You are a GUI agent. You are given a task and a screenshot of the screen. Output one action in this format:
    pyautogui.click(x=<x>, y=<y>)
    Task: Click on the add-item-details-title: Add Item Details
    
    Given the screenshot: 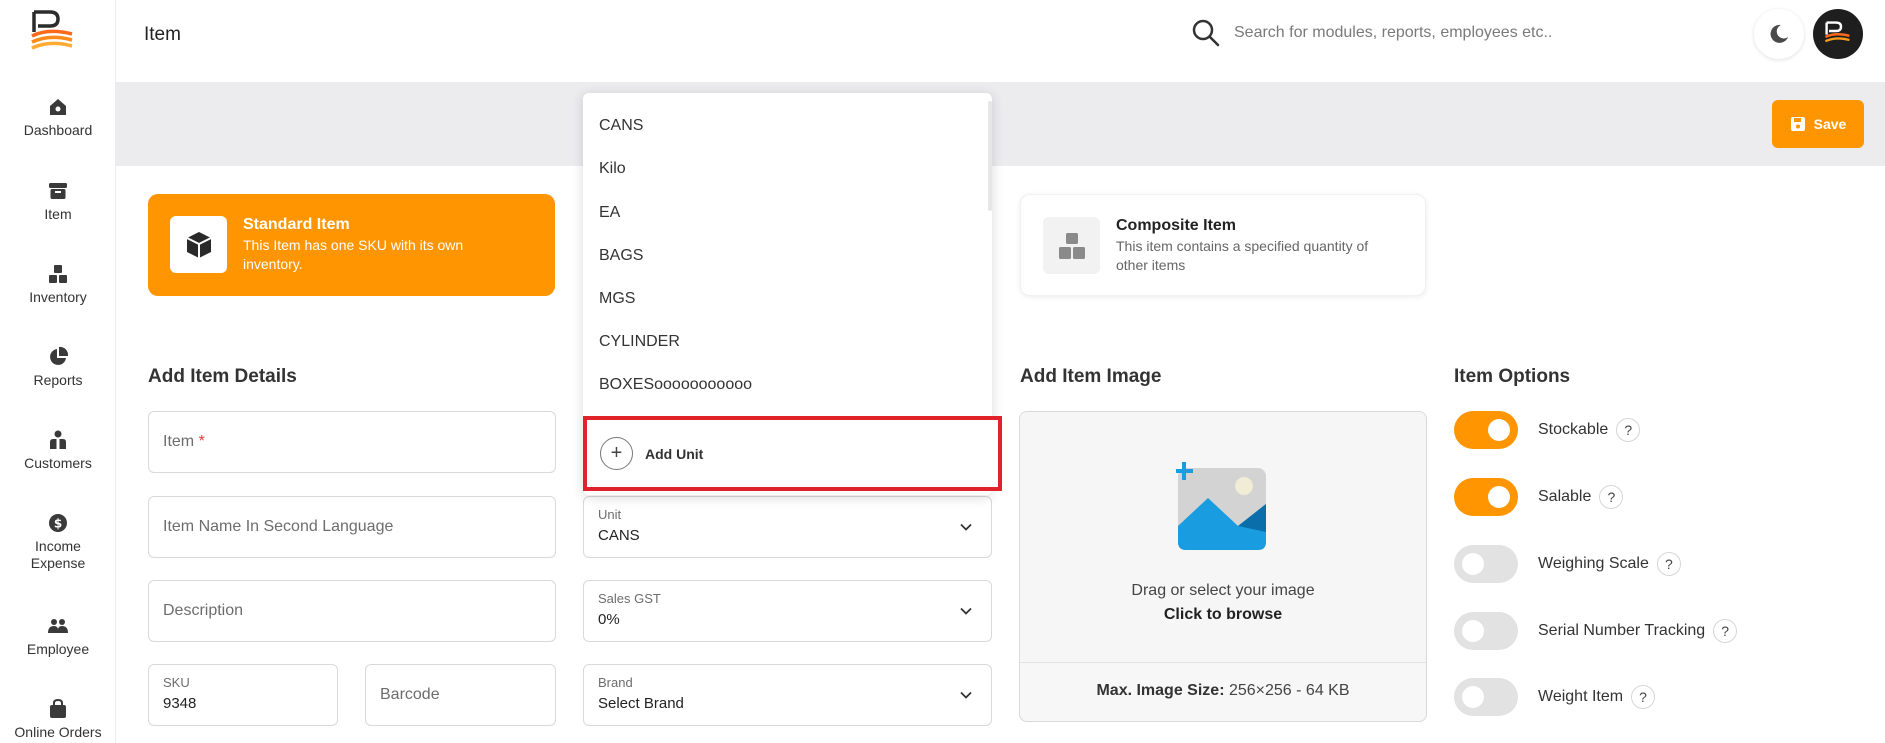 What is the action you would take?
    pyautogui.click(x=222, y=376)
    